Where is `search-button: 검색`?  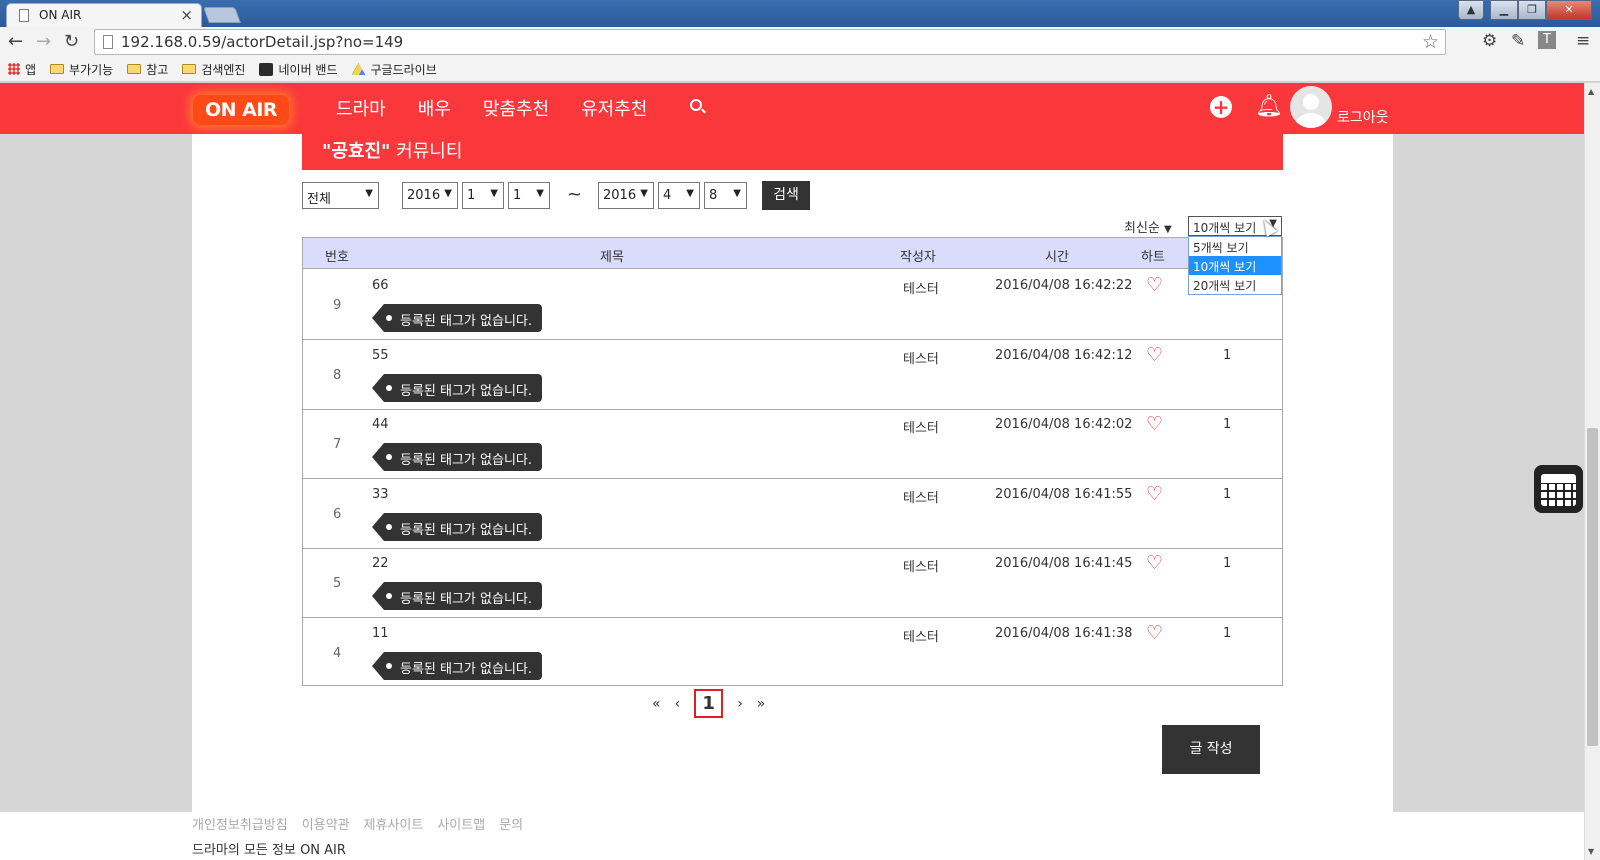
search-button: 검색 is located at coordinates (786, 195).